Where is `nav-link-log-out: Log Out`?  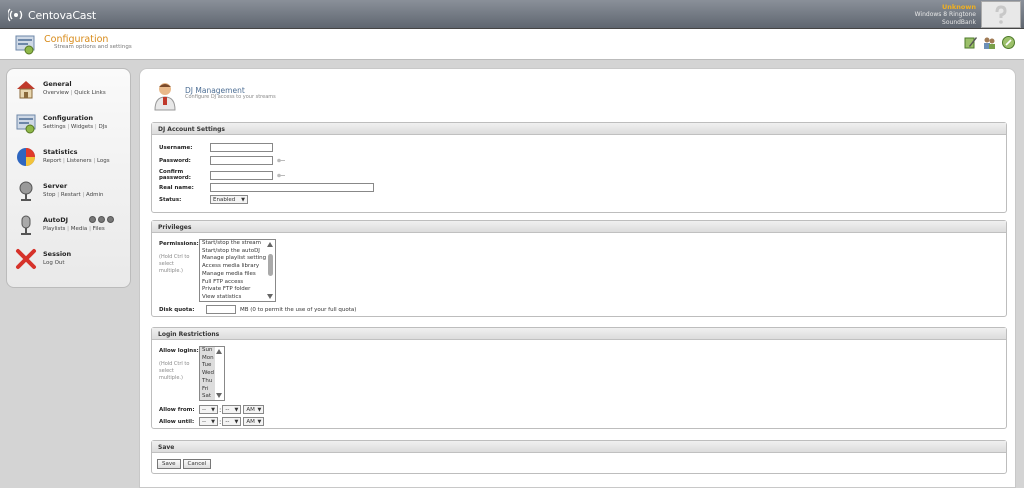 nav-link-log-out: Log Out is located at coordinates (54, 263).